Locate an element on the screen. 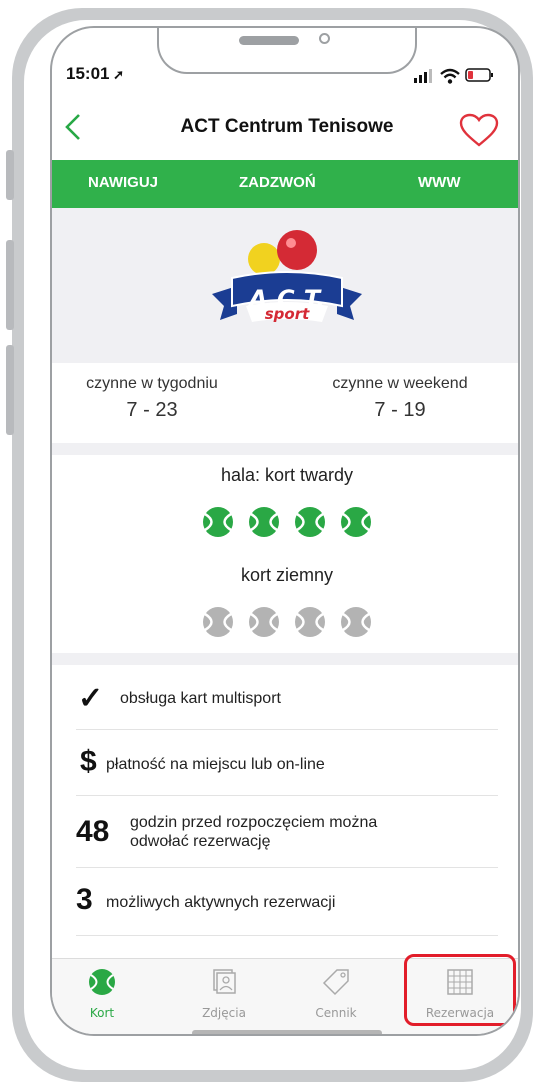  camera is located at coordinates (324, 38).